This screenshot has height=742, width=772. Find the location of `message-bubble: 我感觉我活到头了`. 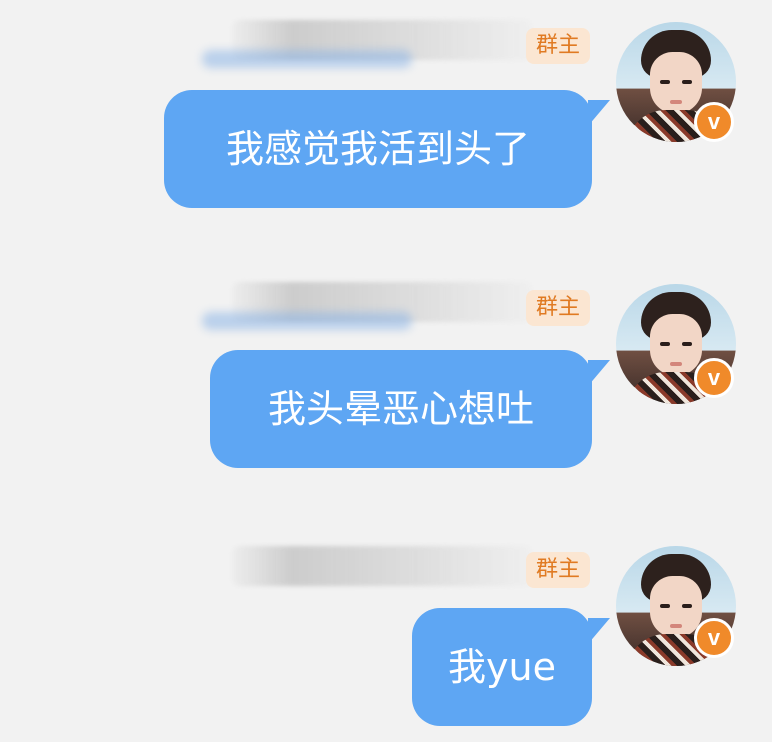

message-bubble: 我感觉我活到头了 is located at coordinates (378, 149).